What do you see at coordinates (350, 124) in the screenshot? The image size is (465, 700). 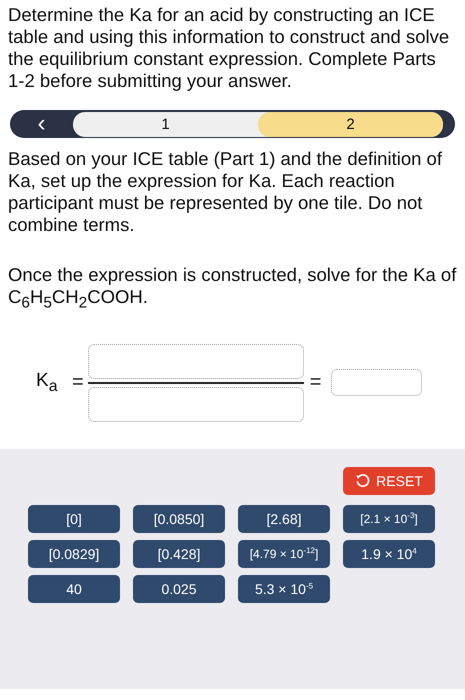 I see `step-tab: 2` at bounding box center [350, 124].